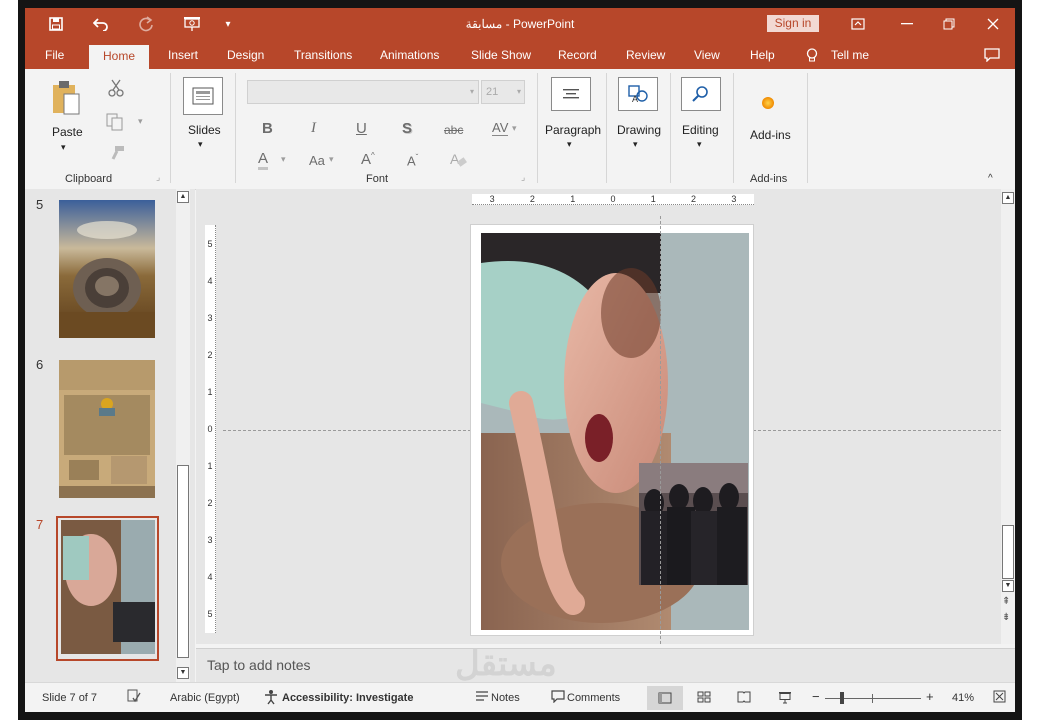  I want to click on restore-icon, so click(949, 24).